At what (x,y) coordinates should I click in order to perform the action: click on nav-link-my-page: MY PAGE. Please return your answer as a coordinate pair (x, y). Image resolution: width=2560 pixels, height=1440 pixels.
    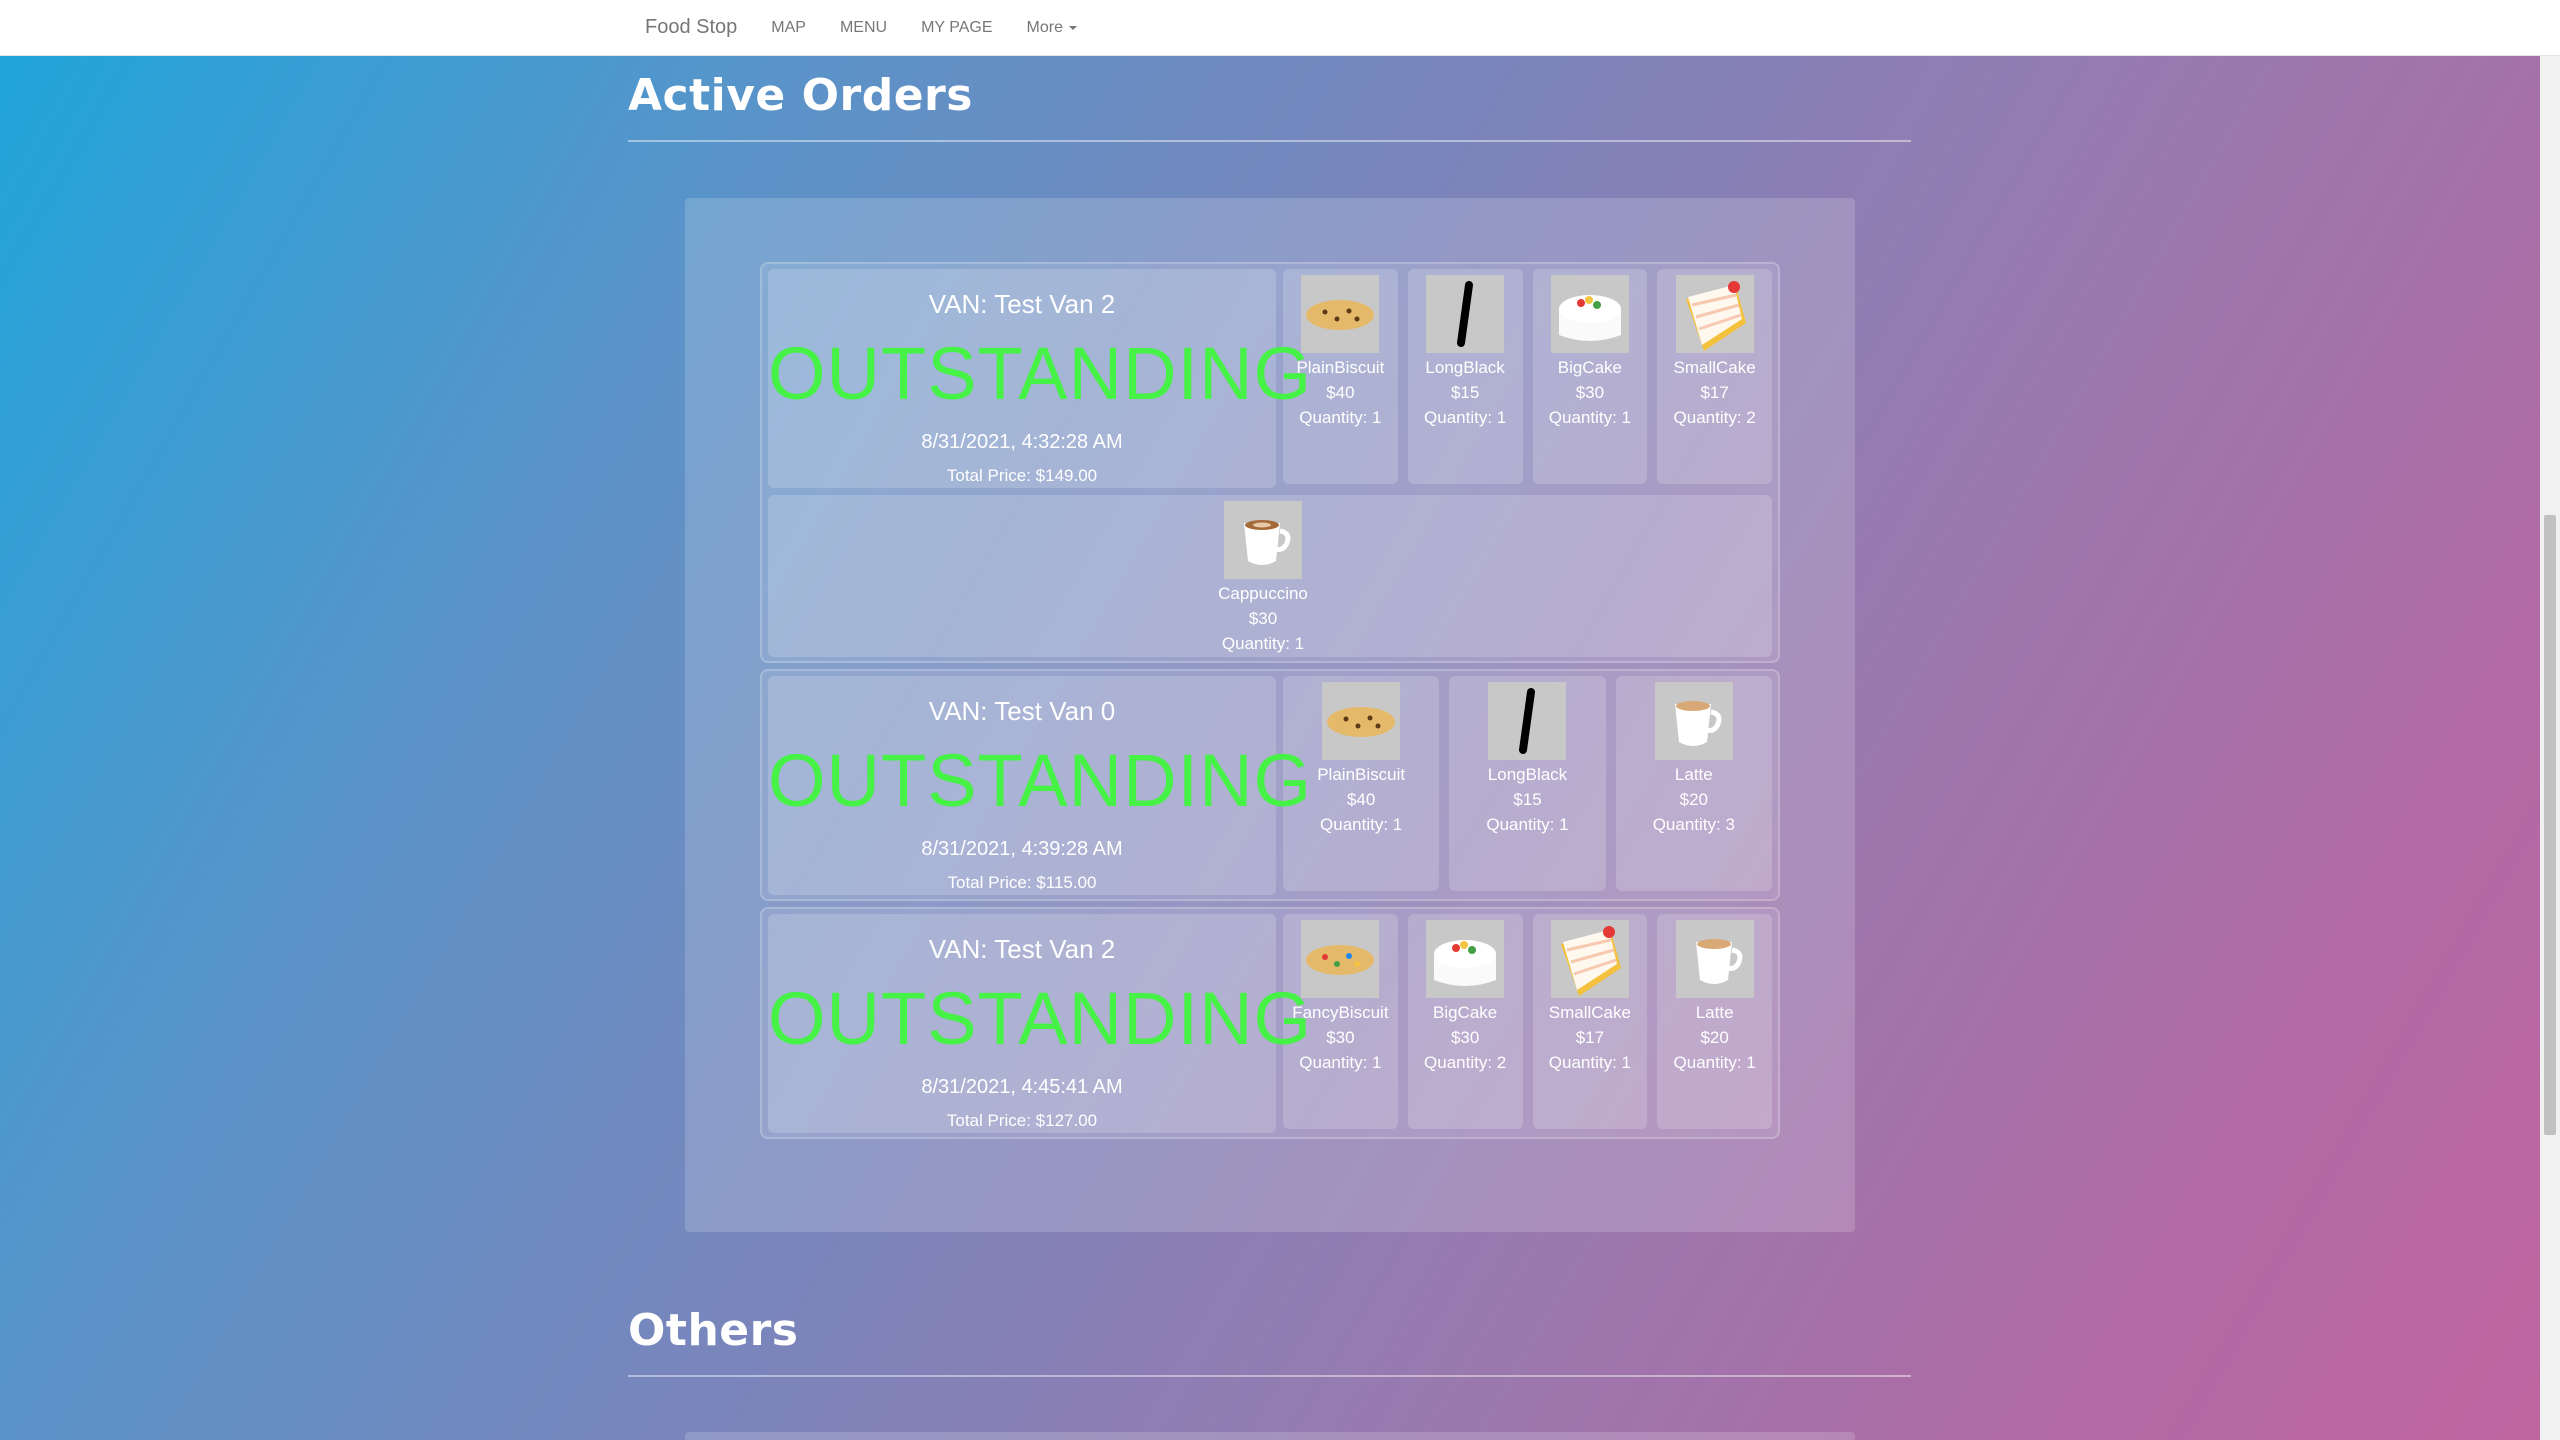
    Looking at the image, I should click on (956, 28).